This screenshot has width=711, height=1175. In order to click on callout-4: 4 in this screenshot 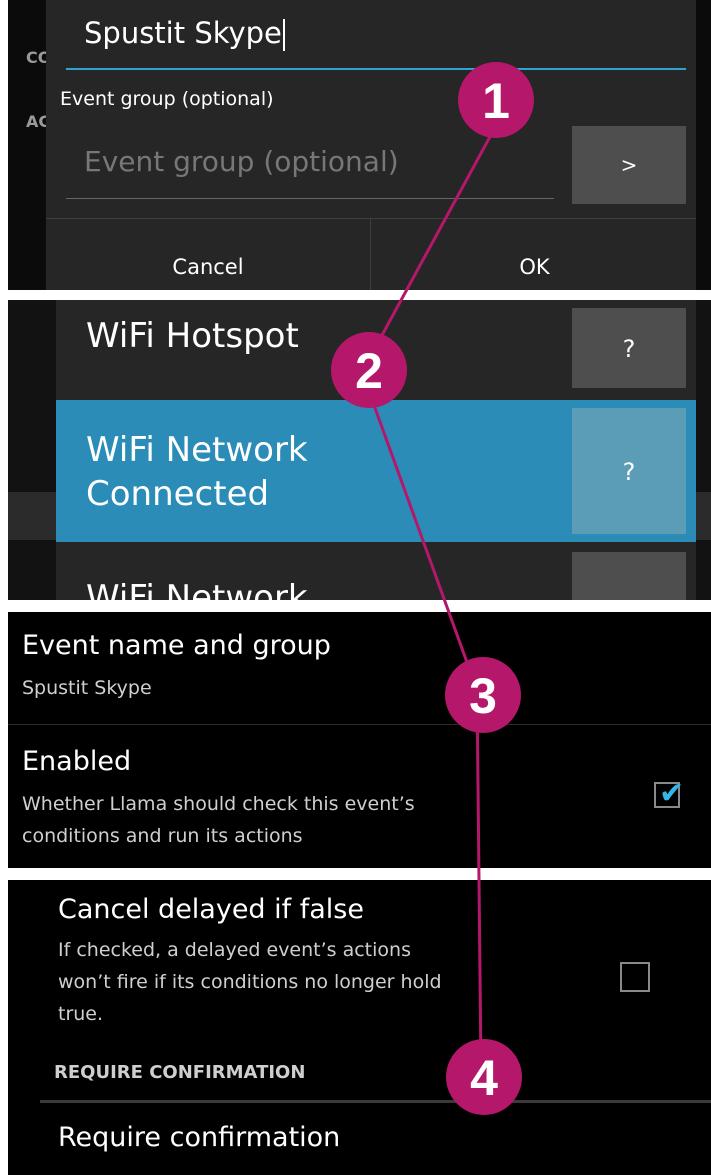, I will do `click(484, 1077)`.